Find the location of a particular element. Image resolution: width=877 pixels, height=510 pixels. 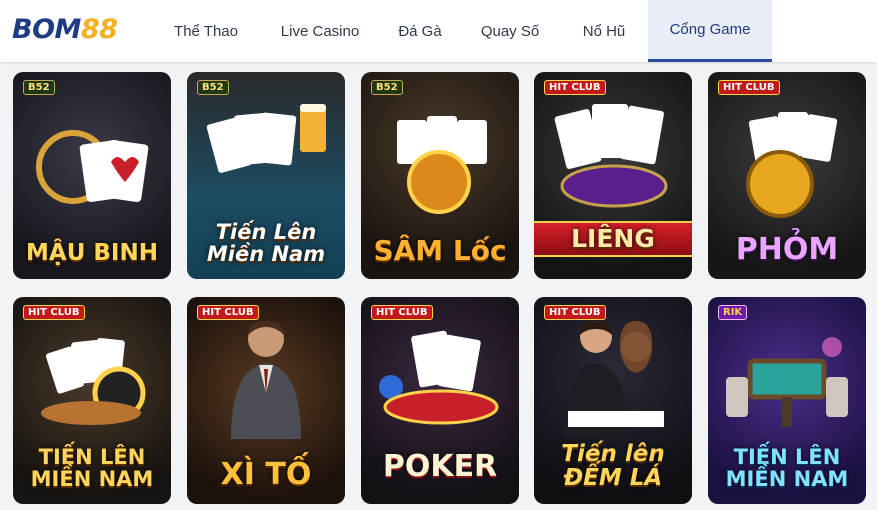

game-card-tien-len-mien-nam-hit: HIT CLUB TIẾN LÊN MIỀN NAM is located at coordinates (92, 400).